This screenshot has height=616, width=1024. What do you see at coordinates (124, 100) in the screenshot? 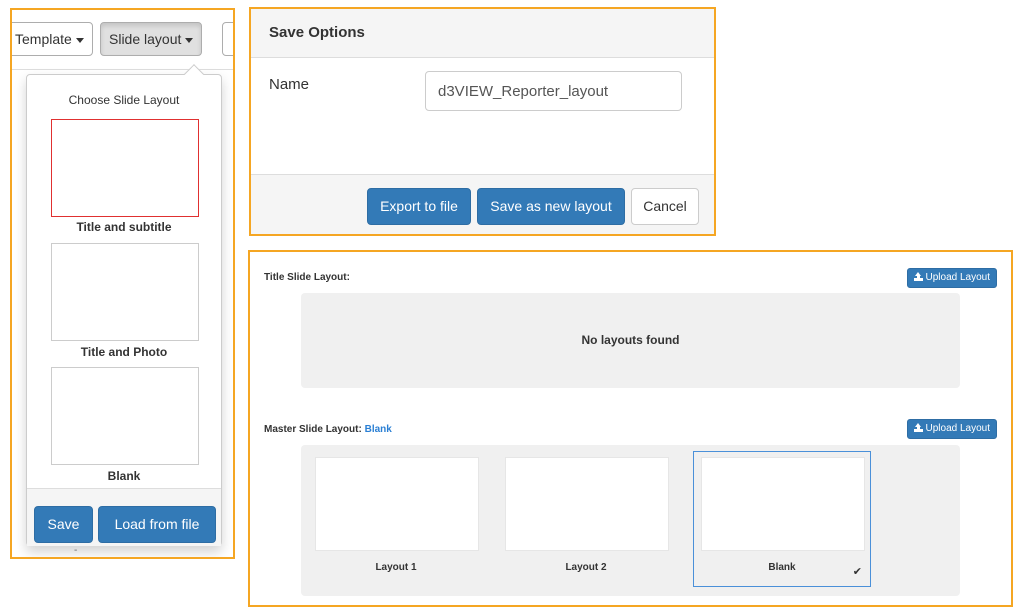
I see `dropdown-title: Choose Slide Layout` at bounding box center [124, 100].